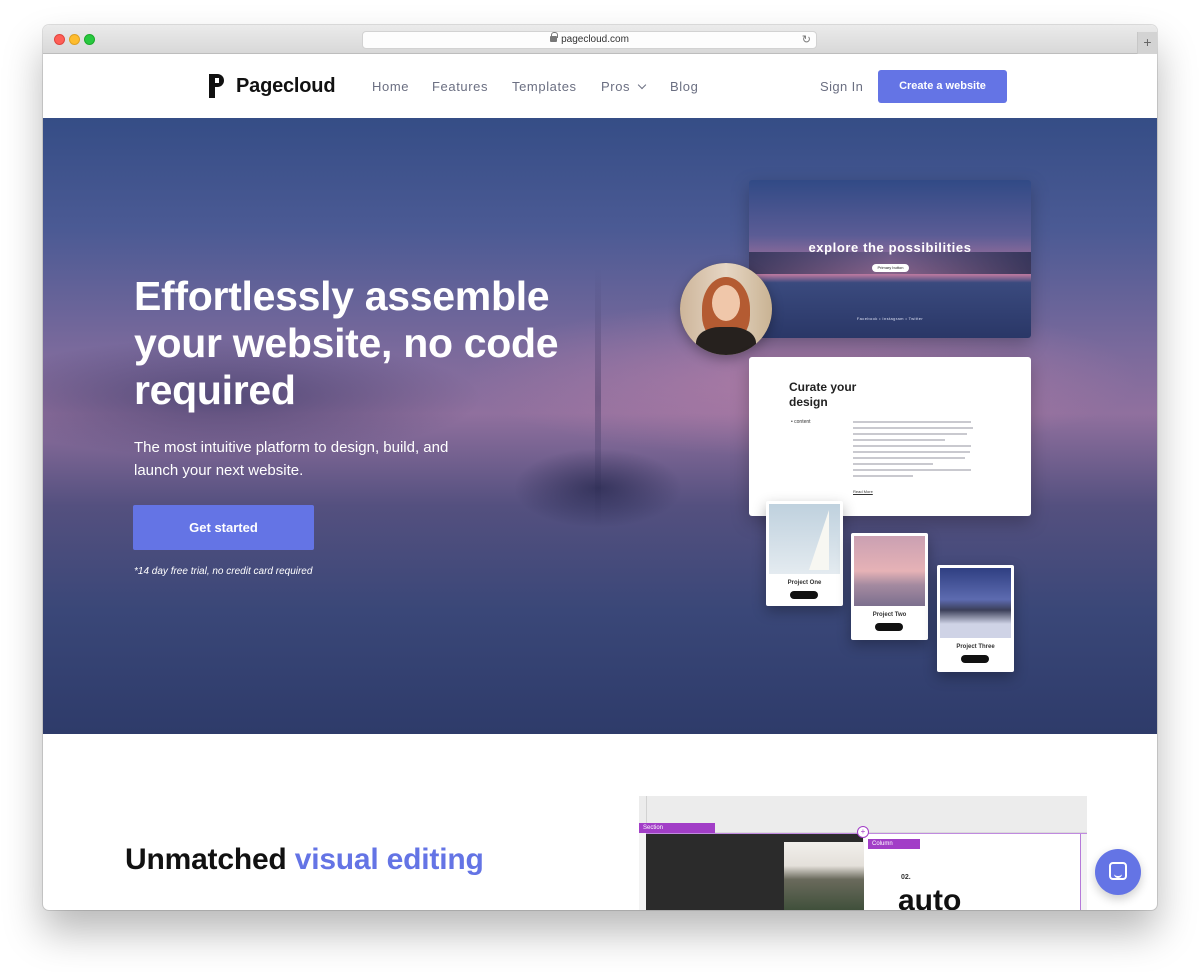 The width and height of the screenshot is (1200, 972). What do you see at coordinates (598, 488) in the screenshot?
I see `hero-background-boat` at bounding box center [598, 488].